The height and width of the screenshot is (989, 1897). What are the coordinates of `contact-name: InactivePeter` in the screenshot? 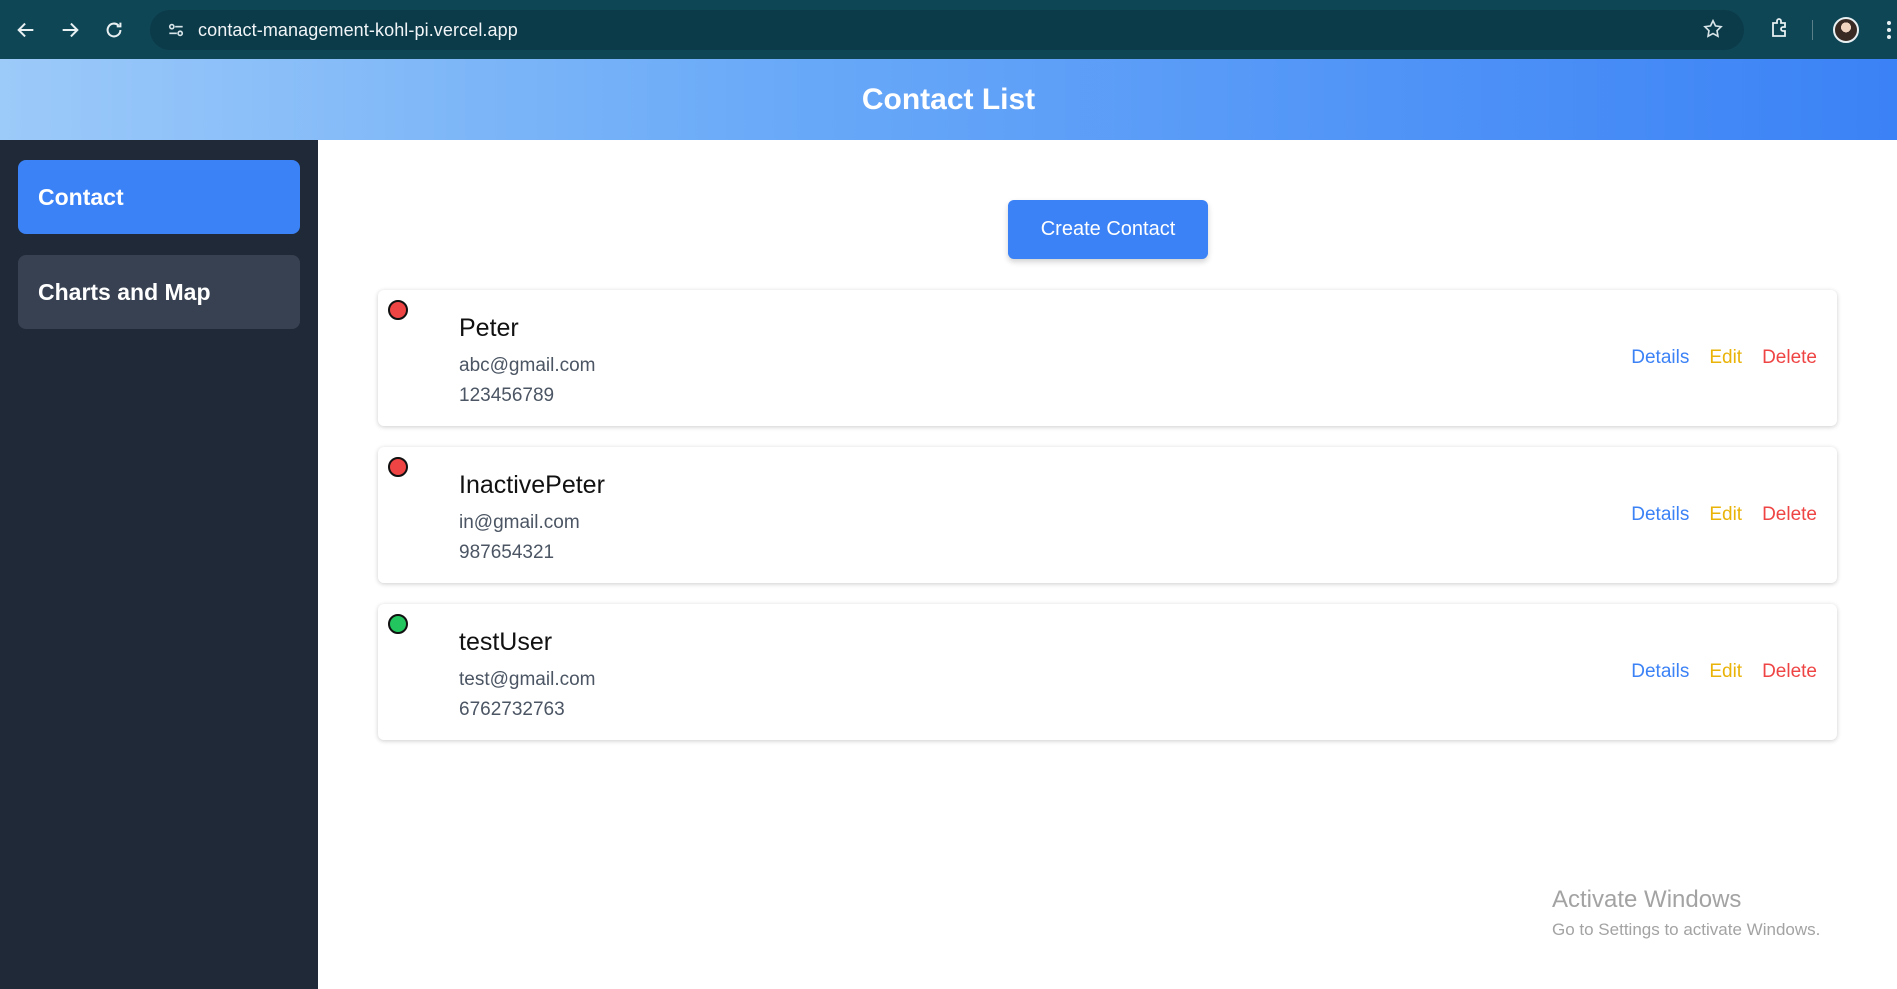 It's located at (532, 485).